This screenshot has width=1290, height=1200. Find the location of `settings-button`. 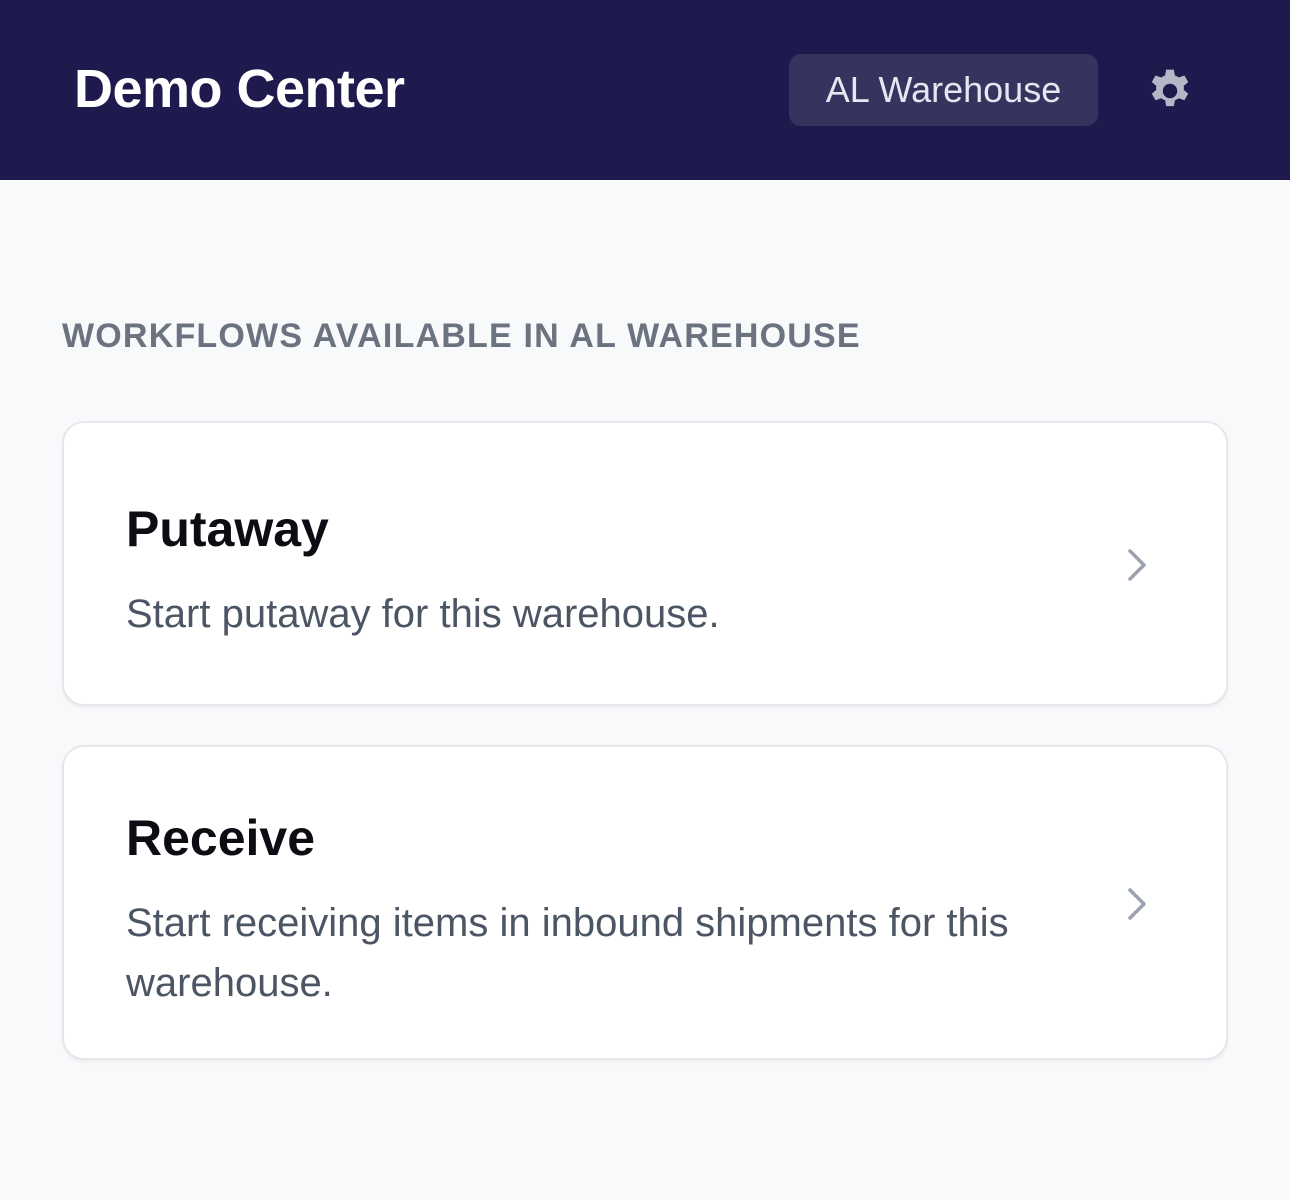

settings-button is located at coordinates (1170, 91).